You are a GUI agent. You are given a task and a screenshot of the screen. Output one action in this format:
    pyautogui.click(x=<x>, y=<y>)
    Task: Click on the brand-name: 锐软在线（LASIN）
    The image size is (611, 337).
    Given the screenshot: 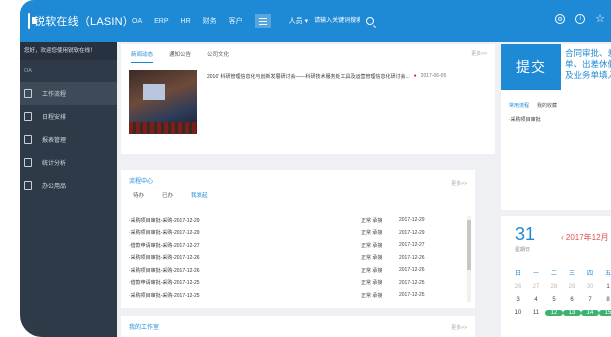 What is the action you would take?
    pyautogui.click(x=84, y=22)
    